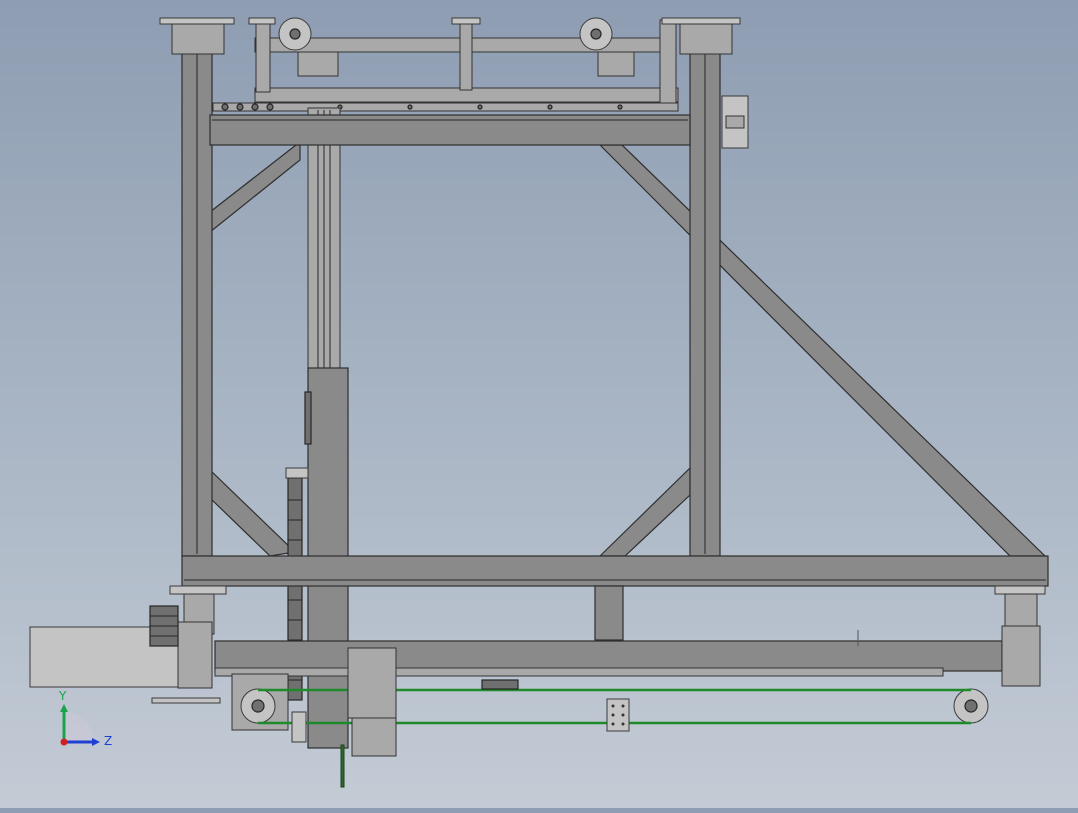  I want to click on triad-y-label: Y, so click(62, 696).